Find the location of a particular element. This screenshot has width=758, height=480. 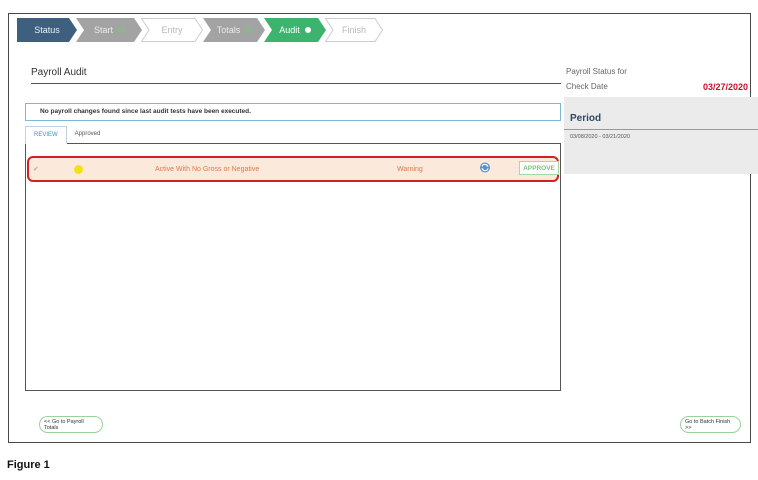

step-status: Status is located at coordinates (47, 30).